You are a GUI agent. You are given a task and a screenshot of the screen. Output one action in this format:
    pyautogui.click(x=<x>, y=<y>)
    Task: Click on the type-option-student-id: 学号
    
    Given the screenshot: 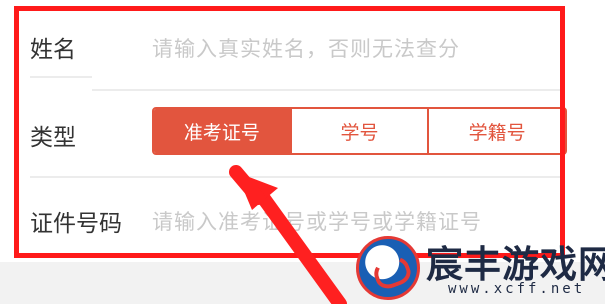 What is the action you would take?
    pyautogui.click(x=361, y=131)
    